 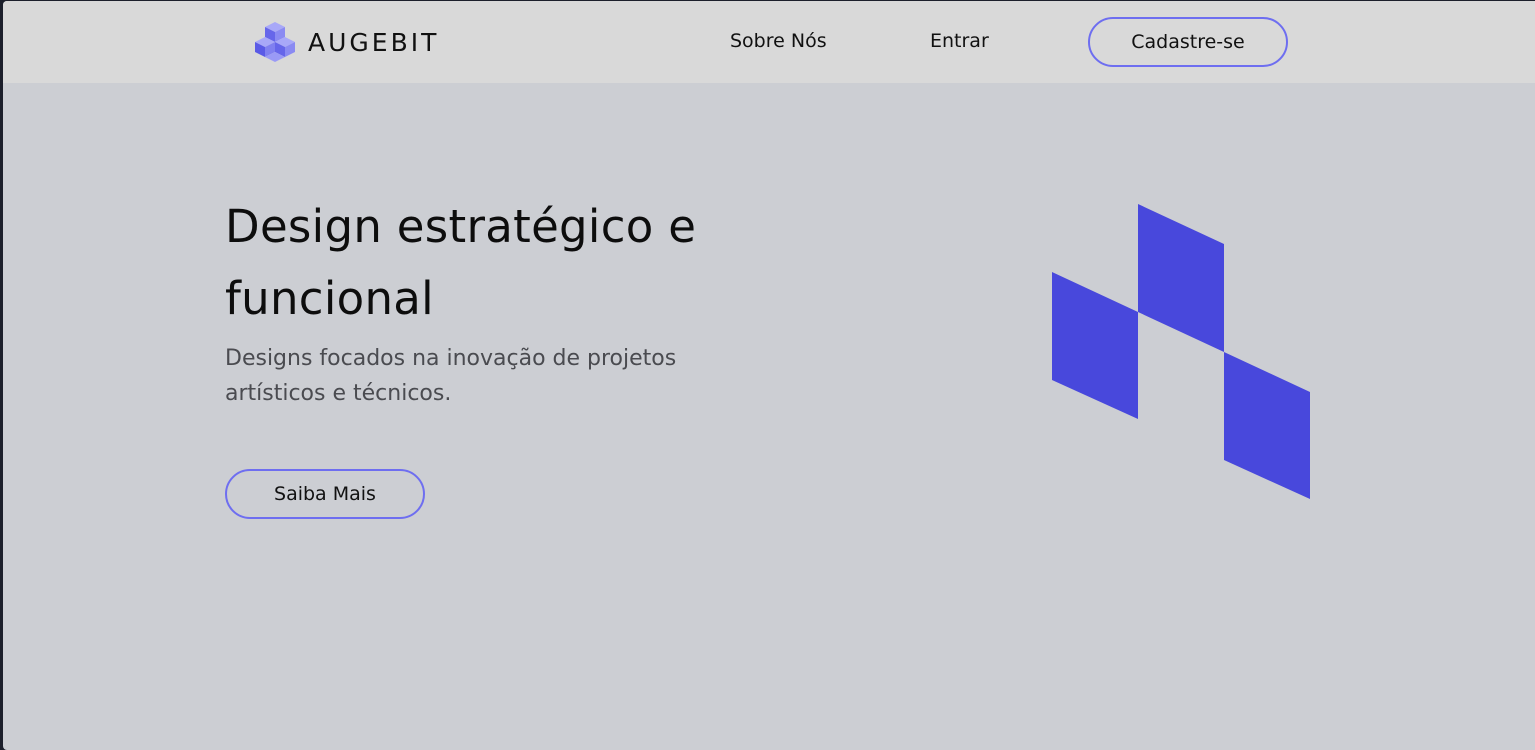 I want to click on learn-more-button: Saiba Mais, so click(x=325, y=494).